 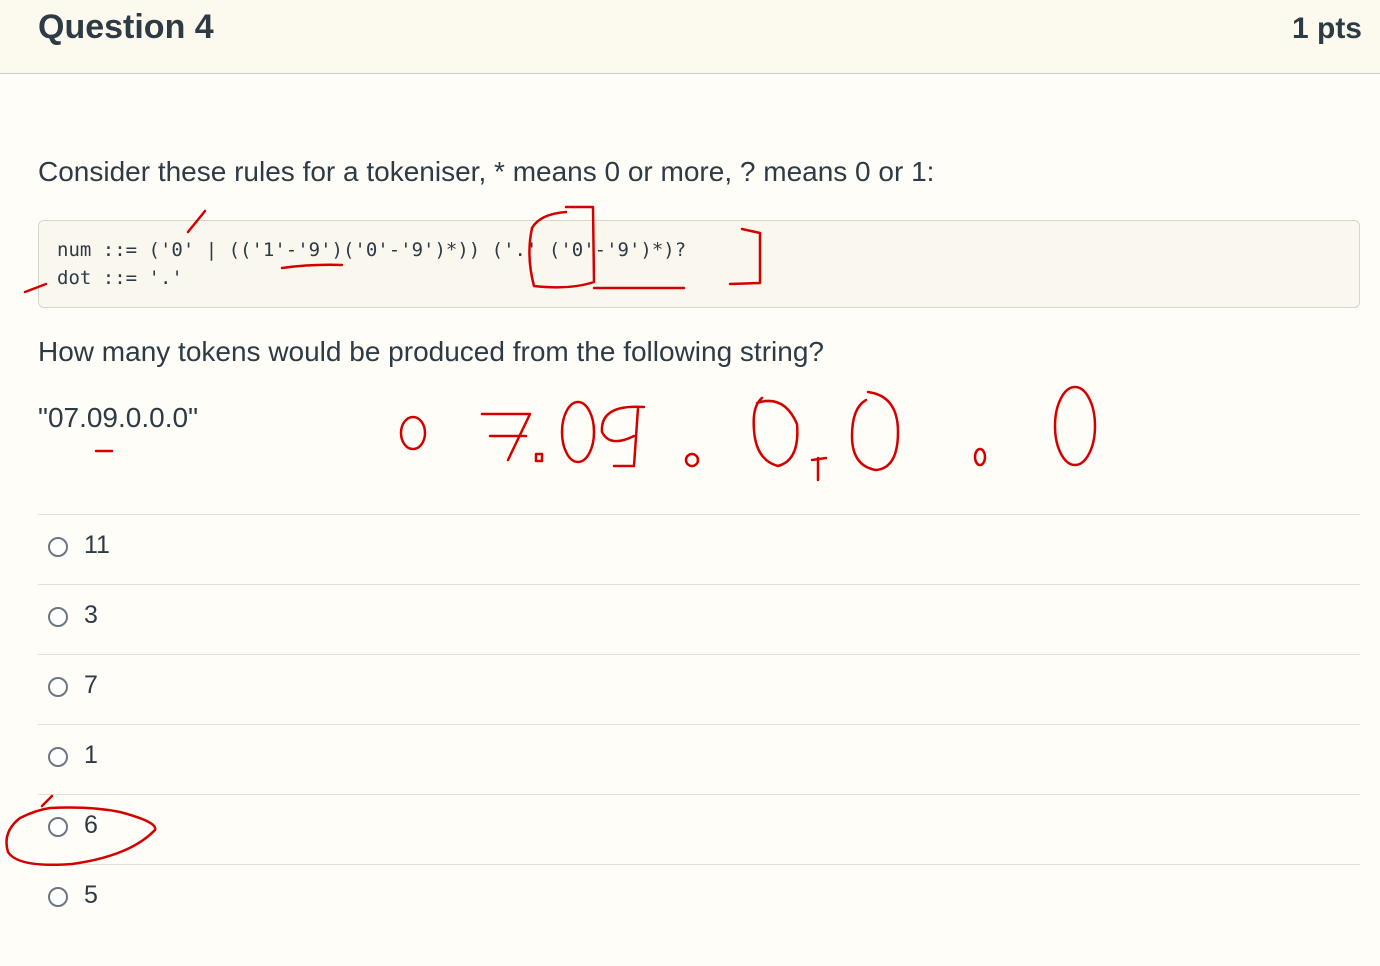 I want to click on question-points: 1 pts, so click(x=1326, y=28).